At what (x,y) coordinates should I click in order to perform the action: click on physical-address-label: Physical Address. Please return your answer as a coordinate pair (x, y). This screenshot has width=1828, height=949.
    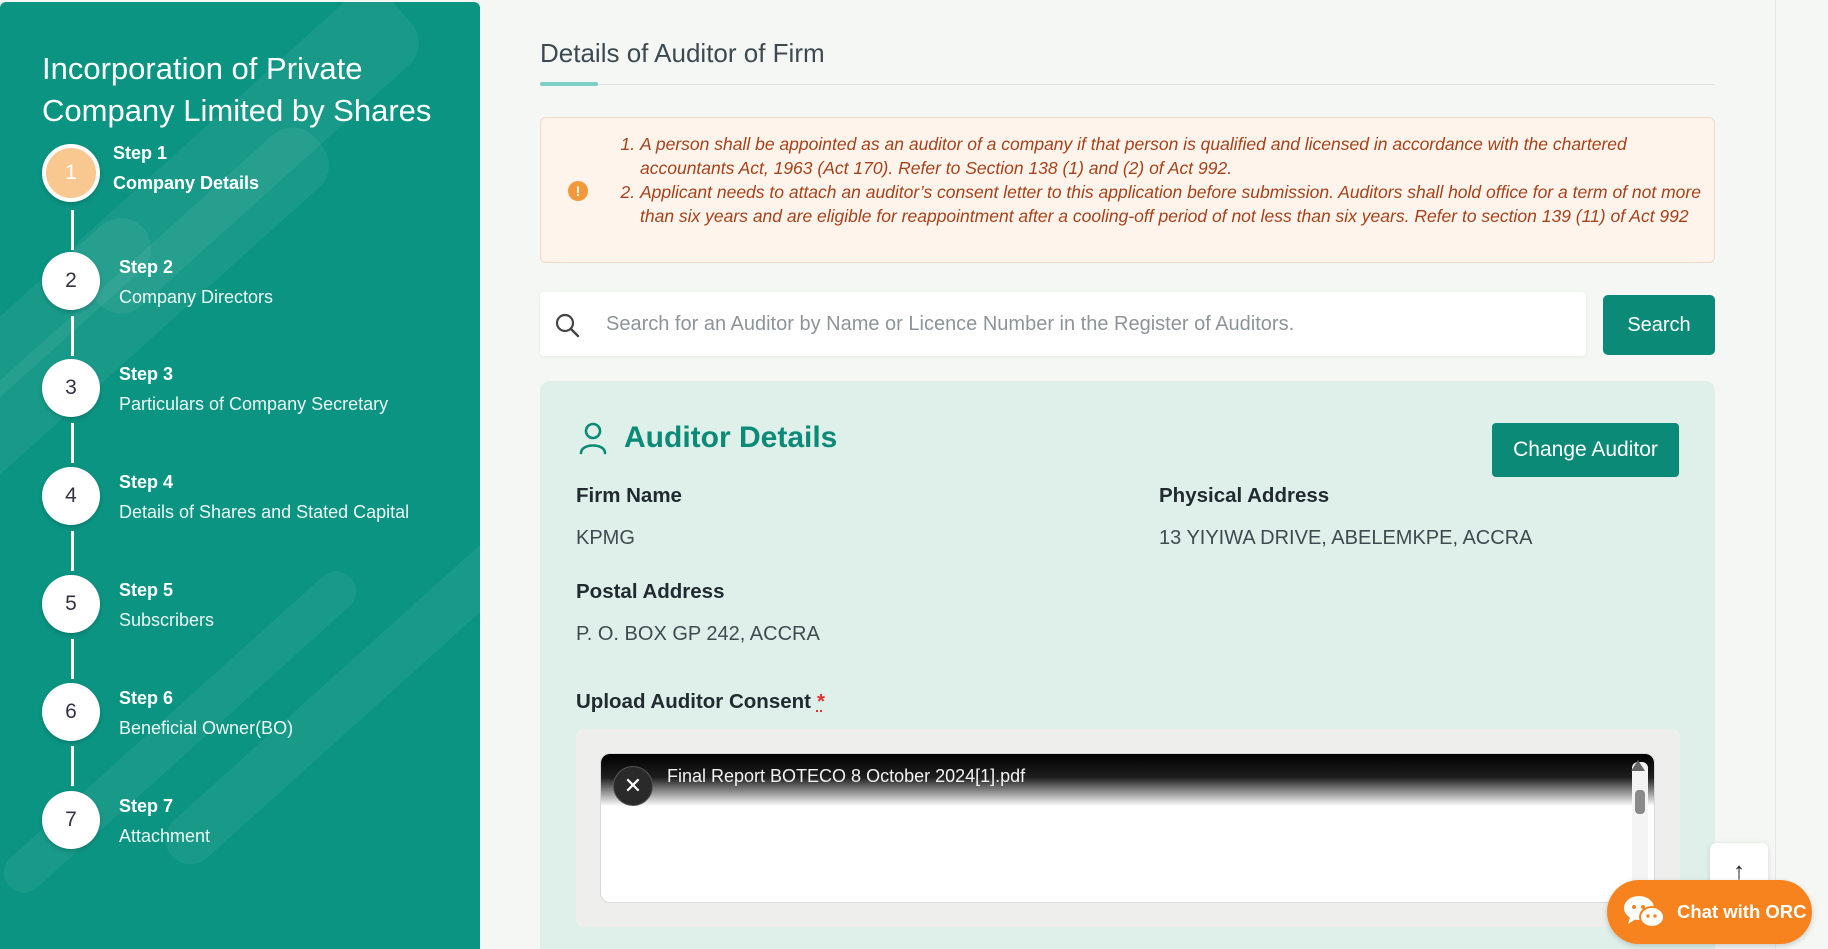
    Looking at the image, I should click on (1244, 495).